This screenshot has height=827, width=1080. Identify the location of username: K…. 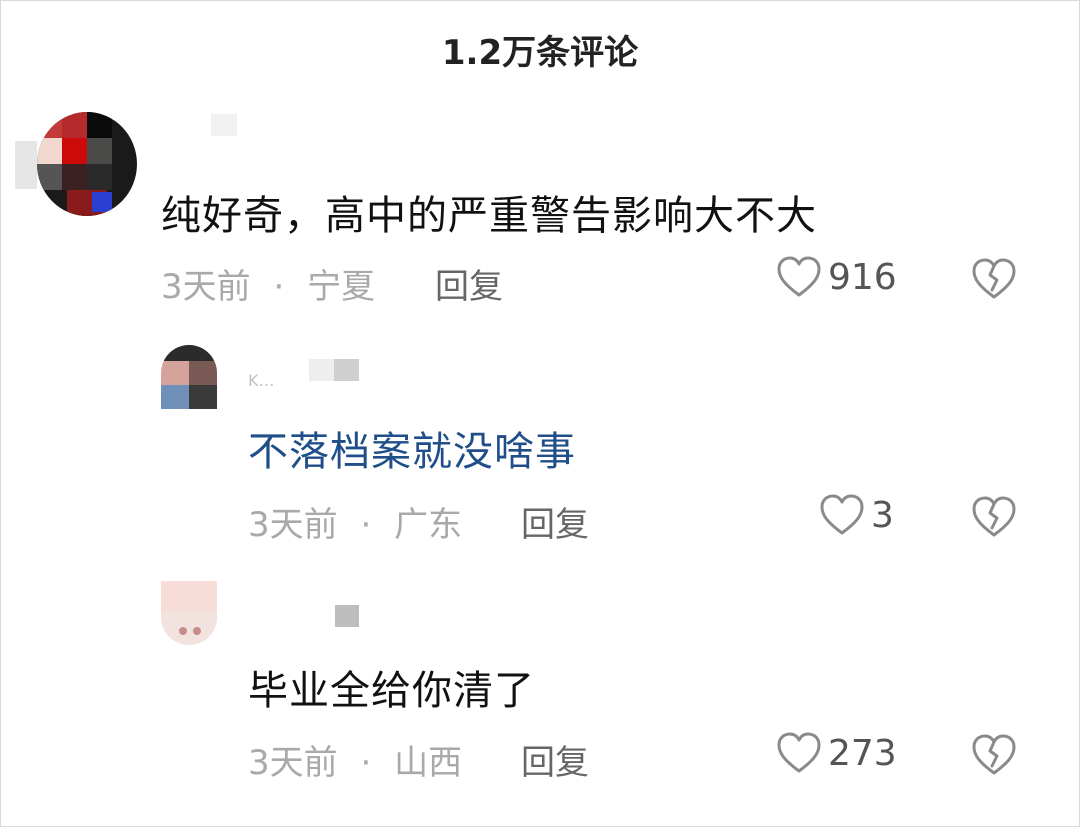
(261, 380).